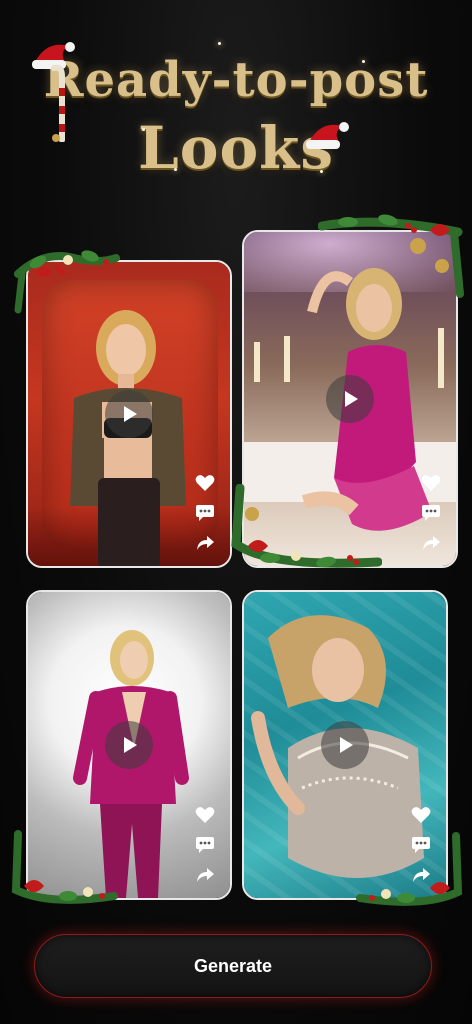 This screenshot has width=472, height=1024. What do you see at coordinates (233, 966) in the screenshot?
I see `generate-button: Generate` at bounding box center [233, 966].